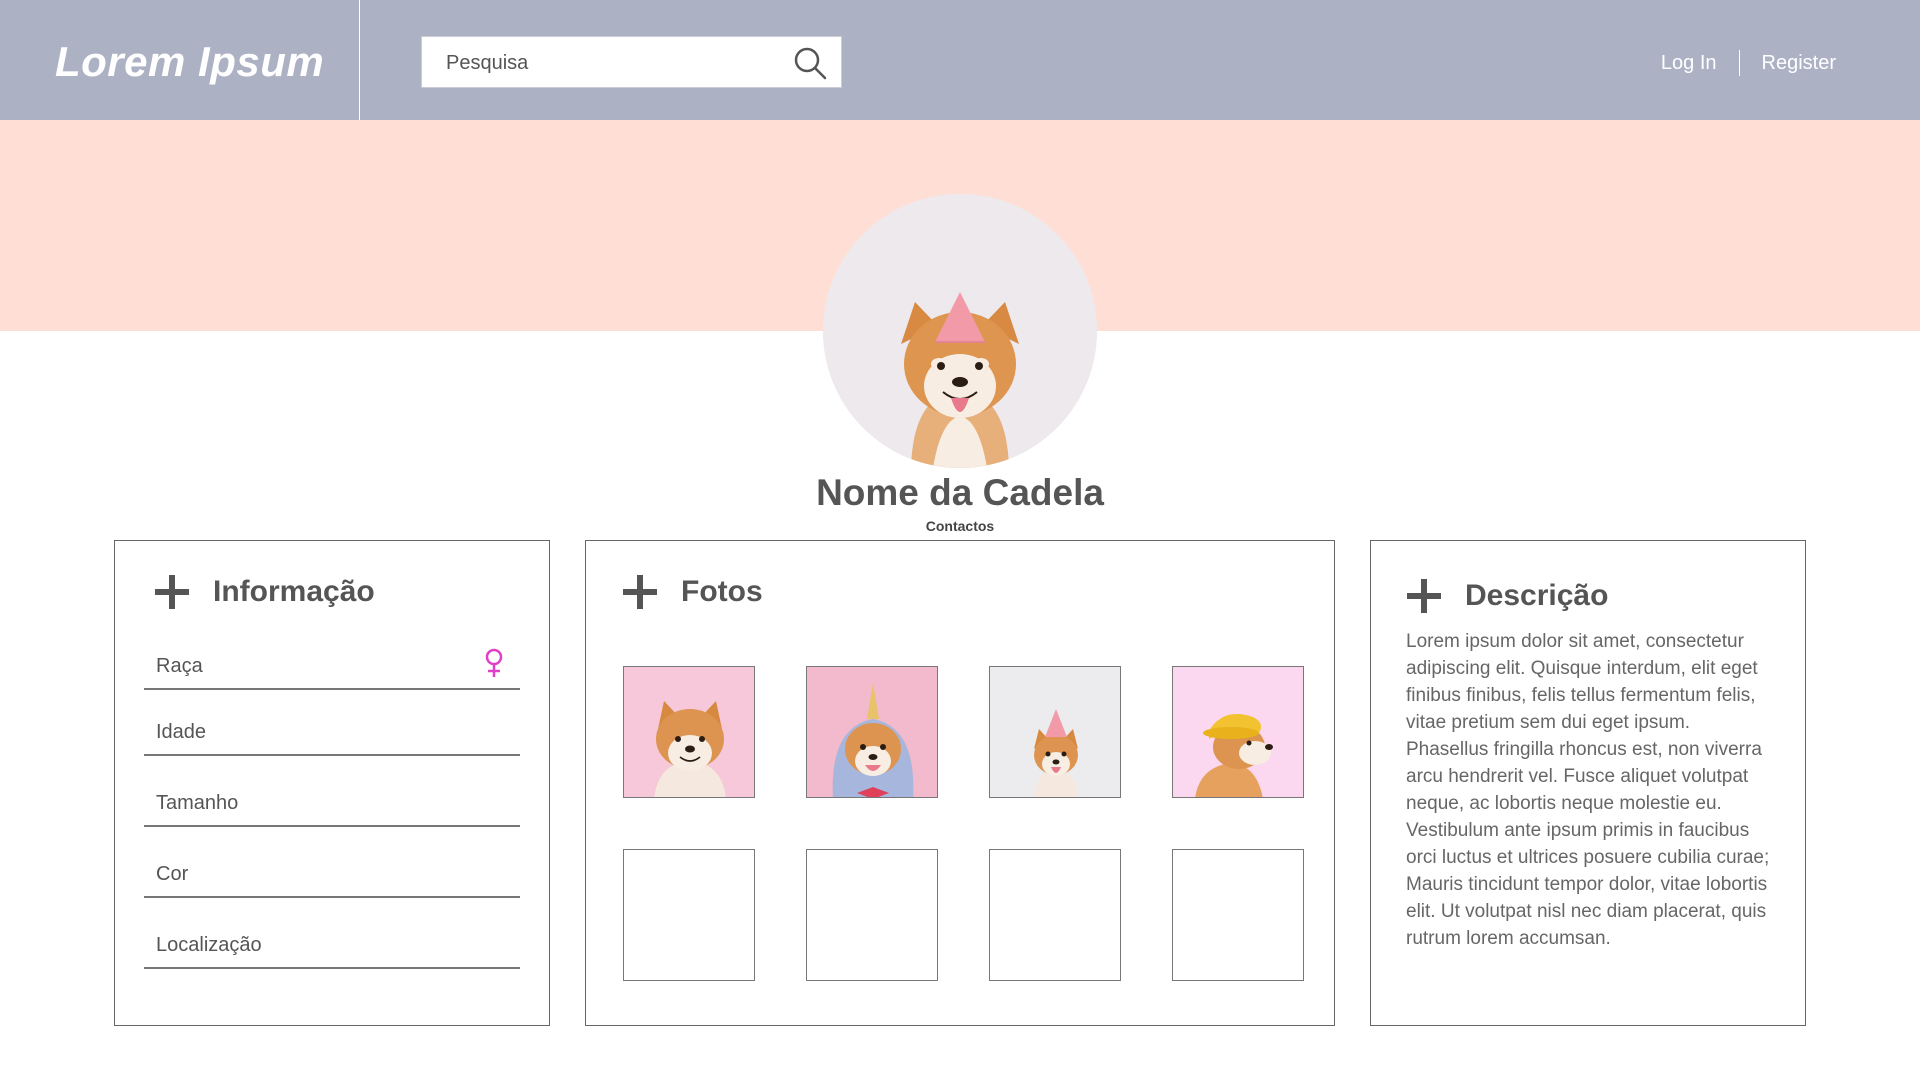  Describe the element at coordinates (197, 803) in the screenshot. I see `field-label: Tamanho` at that location.